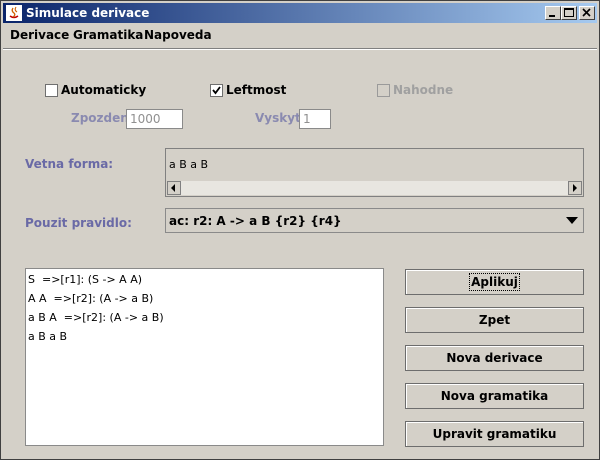 The width and height of the screenshot is (600, 460). What do you see at coordinates (423, 90) in the screenshot?
I see `nahodne-label: Nahodne` at bounding box center [423, 90].